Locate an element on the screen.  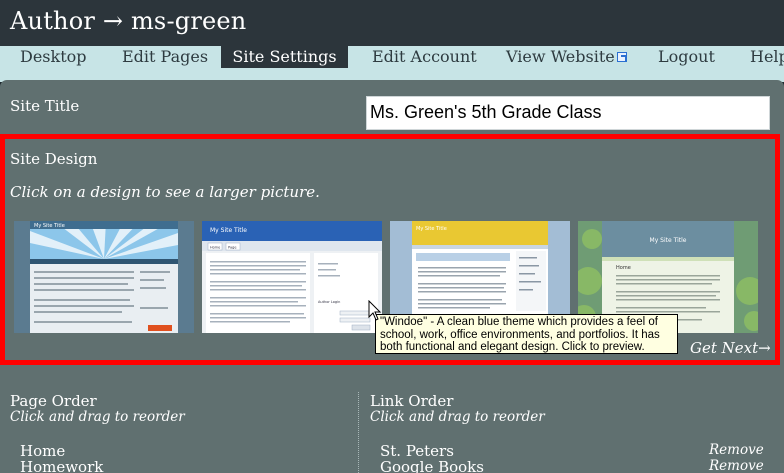
external-link-icon is located at coordinates (621, 57).